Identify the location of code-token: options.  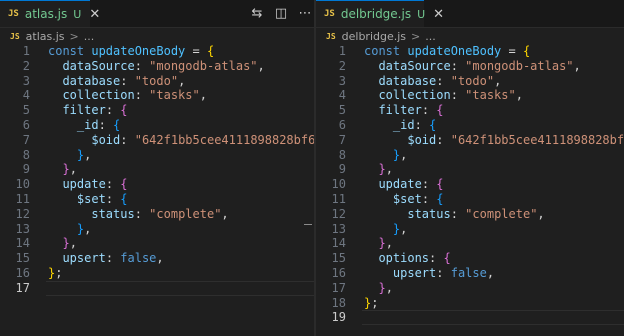
(404, 258).